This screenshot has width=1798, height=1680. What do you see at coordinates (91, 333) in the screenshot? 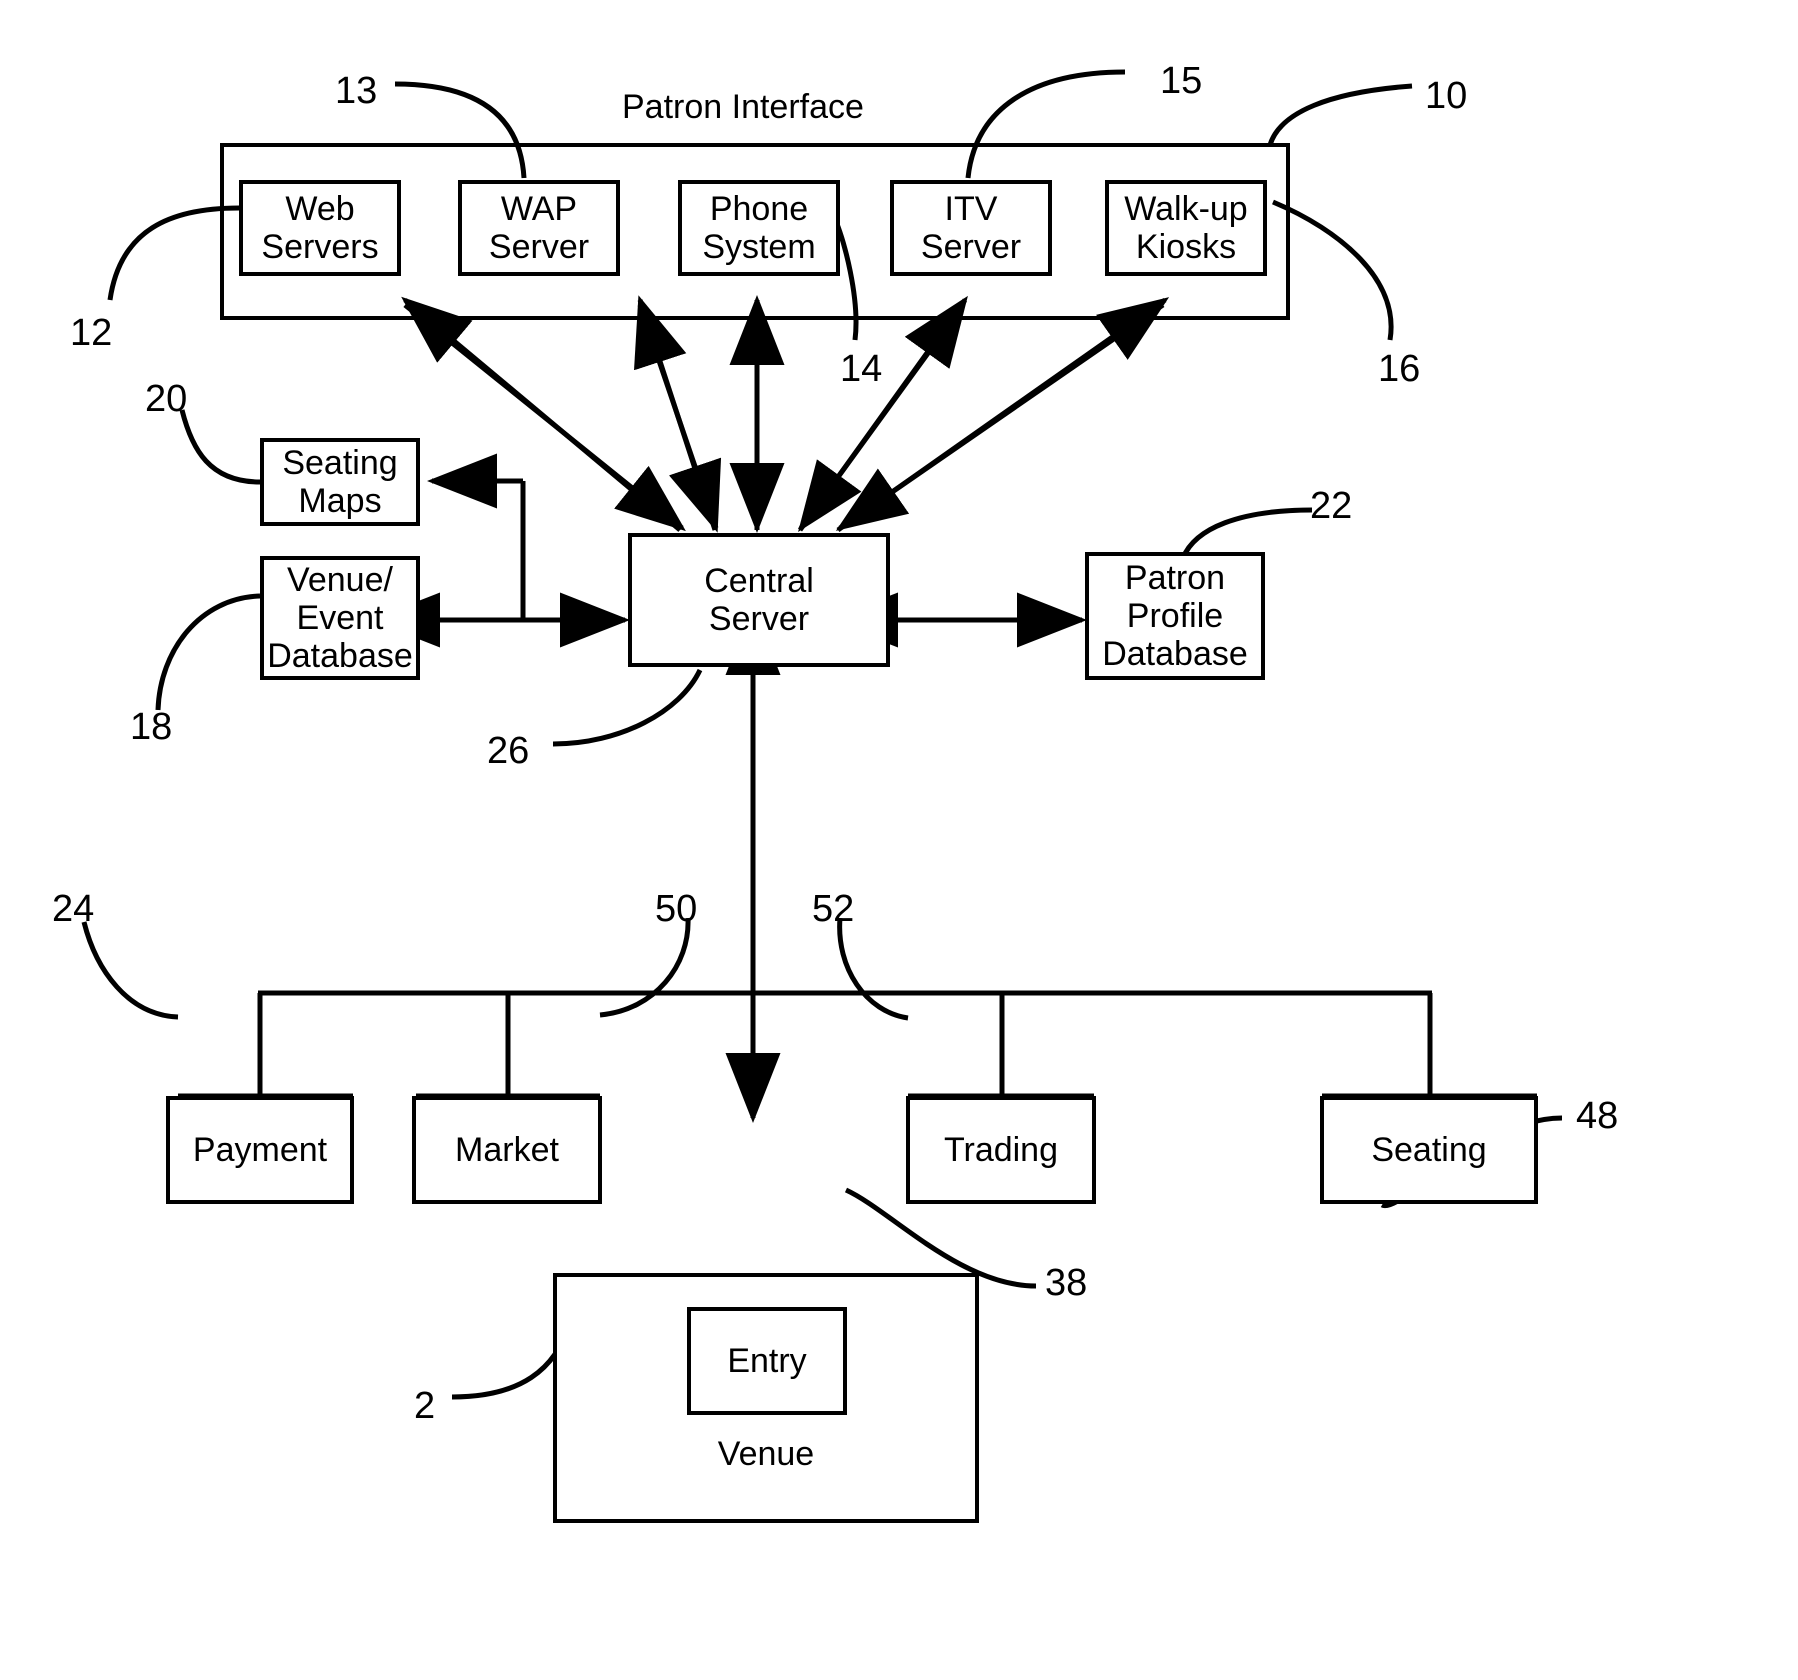
I see `ref-numeral-12: 12` at bounding box center [91, 333].